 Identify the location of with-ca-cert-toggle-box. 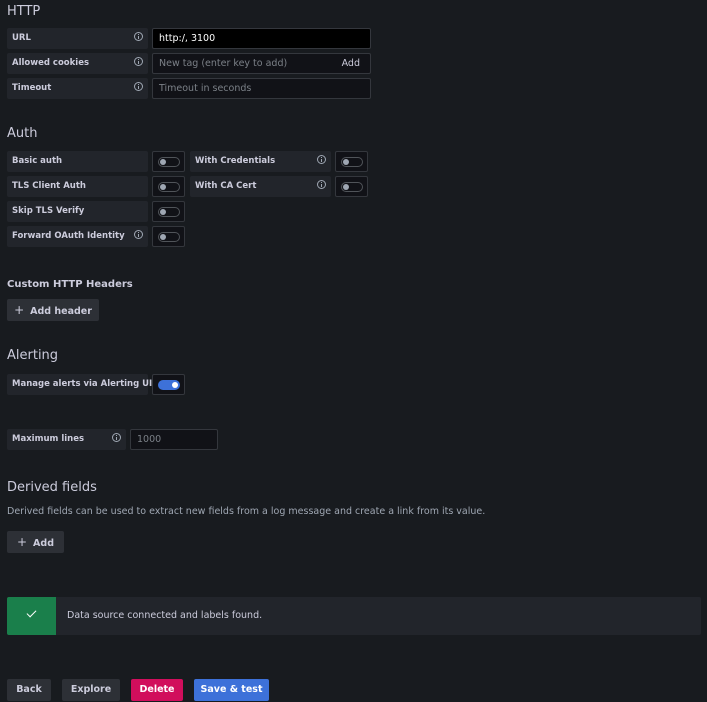
(351, 186).